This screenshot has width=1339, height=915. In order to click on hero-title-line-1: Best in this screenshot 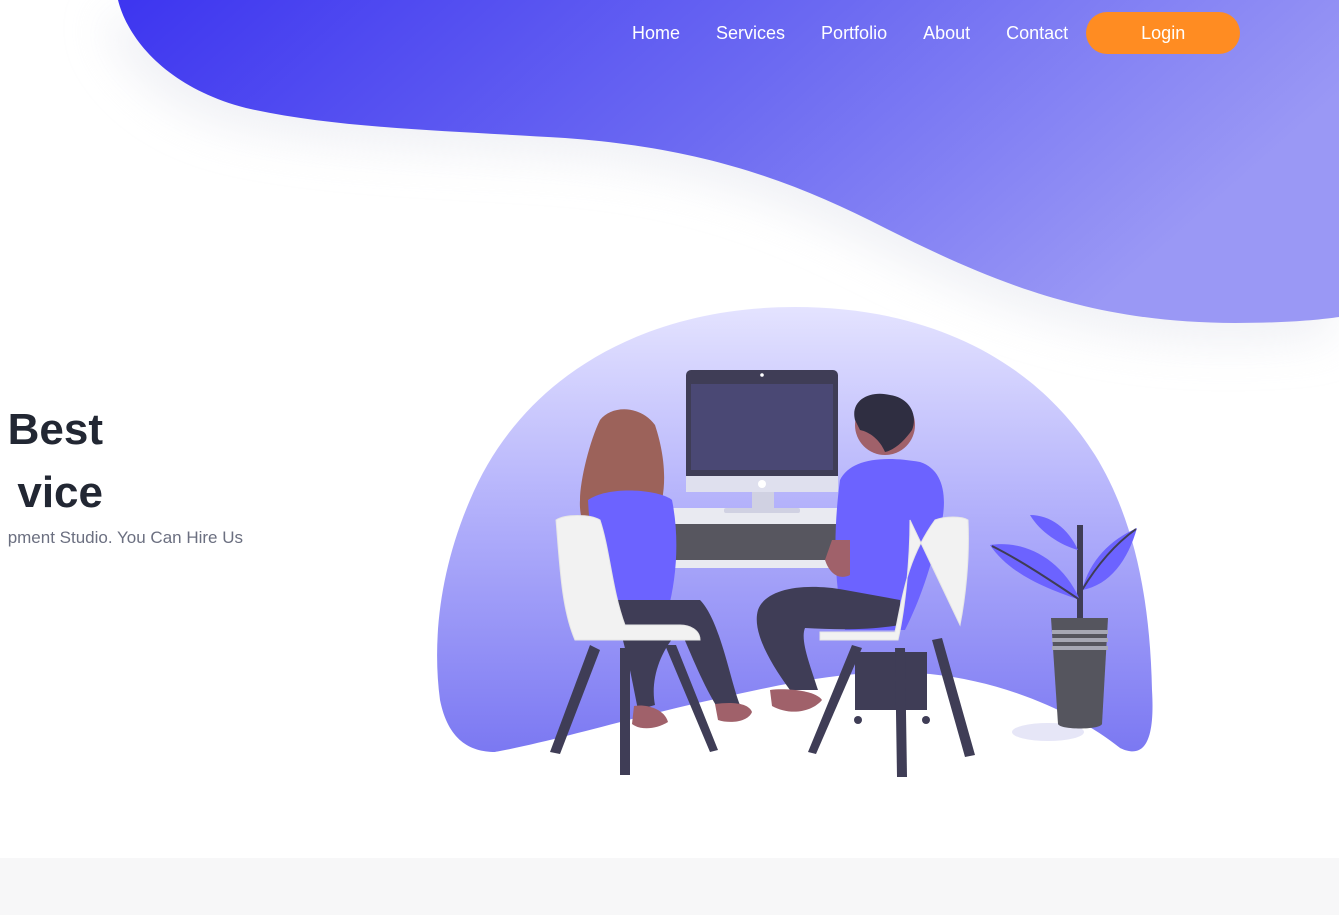, I will do `click(55, 429)`.